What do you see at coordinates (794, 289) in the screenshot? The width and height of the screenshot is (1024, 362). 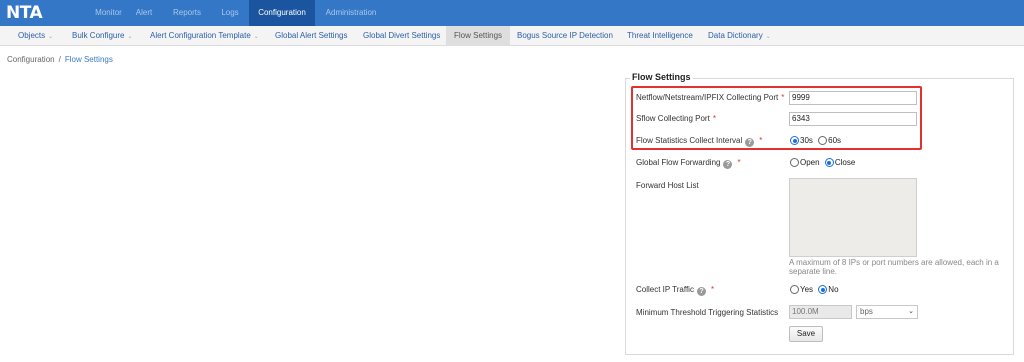 I see `radio-yes` at bounding box center [794, 289].